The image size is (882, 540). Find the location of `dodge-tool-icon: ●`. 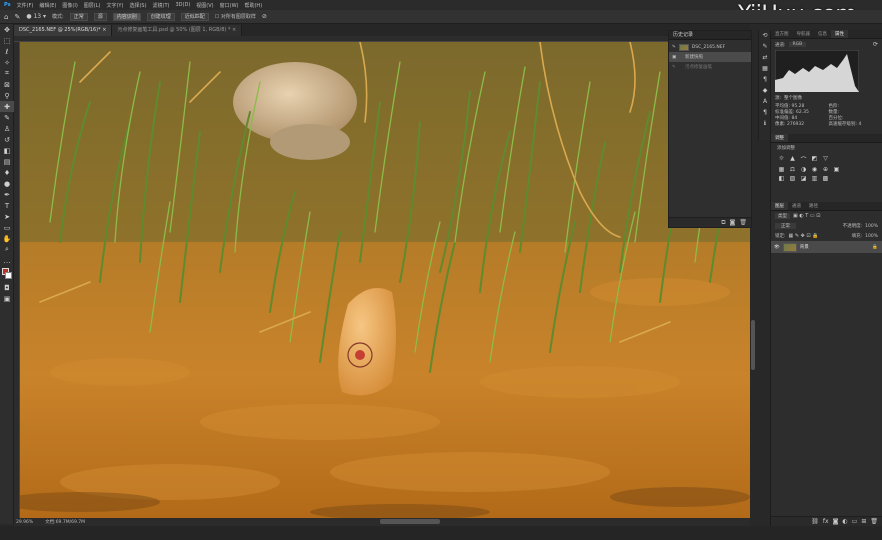

dodge-tool-icon: ● is located at coordinates (7, 183).